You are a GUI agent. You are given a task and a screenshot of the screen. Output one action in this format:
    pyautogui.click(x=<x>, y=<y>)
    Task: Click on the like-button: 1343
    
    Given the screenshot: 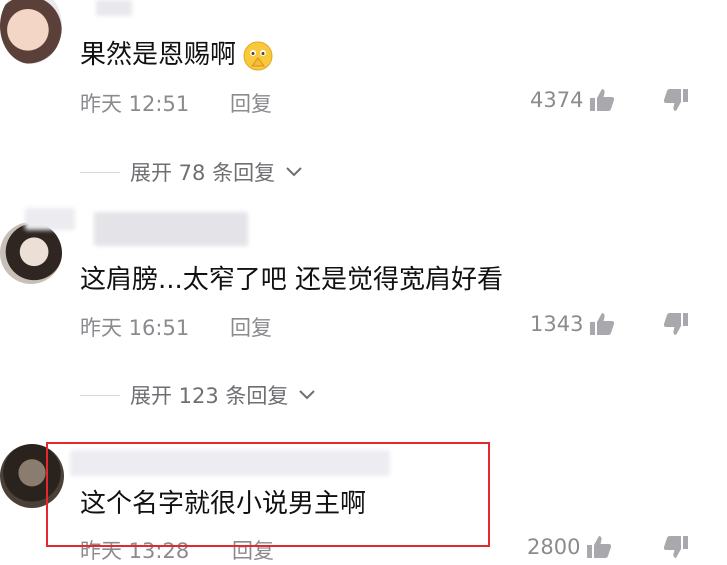 What is the action you would take?
    pyautogui.click(x=572, y=324)
    